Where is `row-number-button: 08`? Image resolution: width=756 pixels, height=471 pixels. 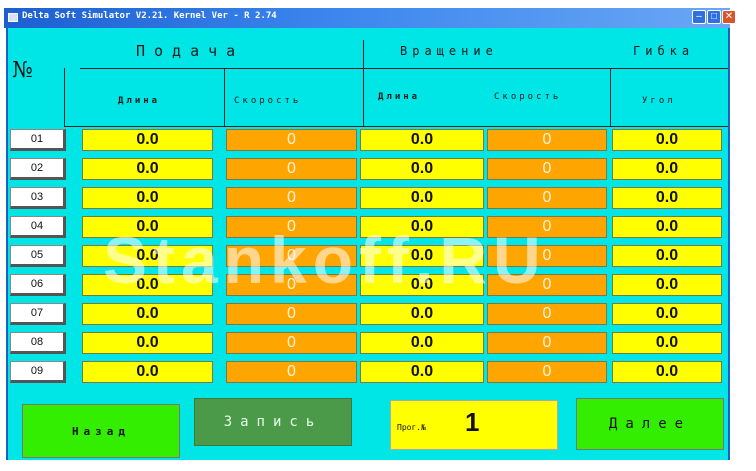 row-number-button: 08 is located at coordinates (38, 343).